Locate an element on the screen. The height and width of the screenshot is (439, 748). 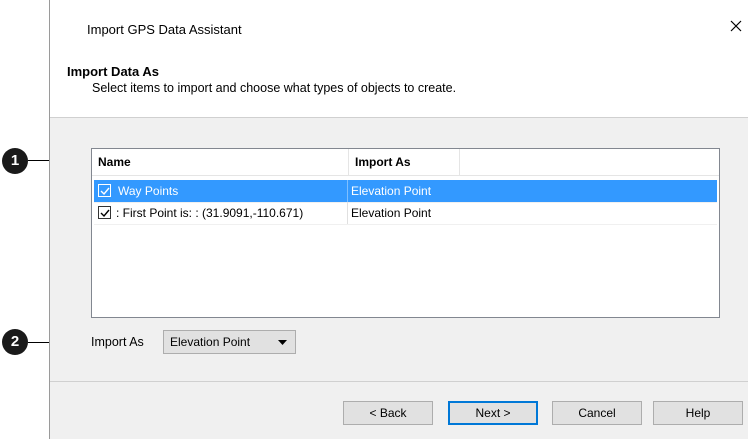
dialog-title: Import GPS Data Assistant is located at coordinates (164, 29).